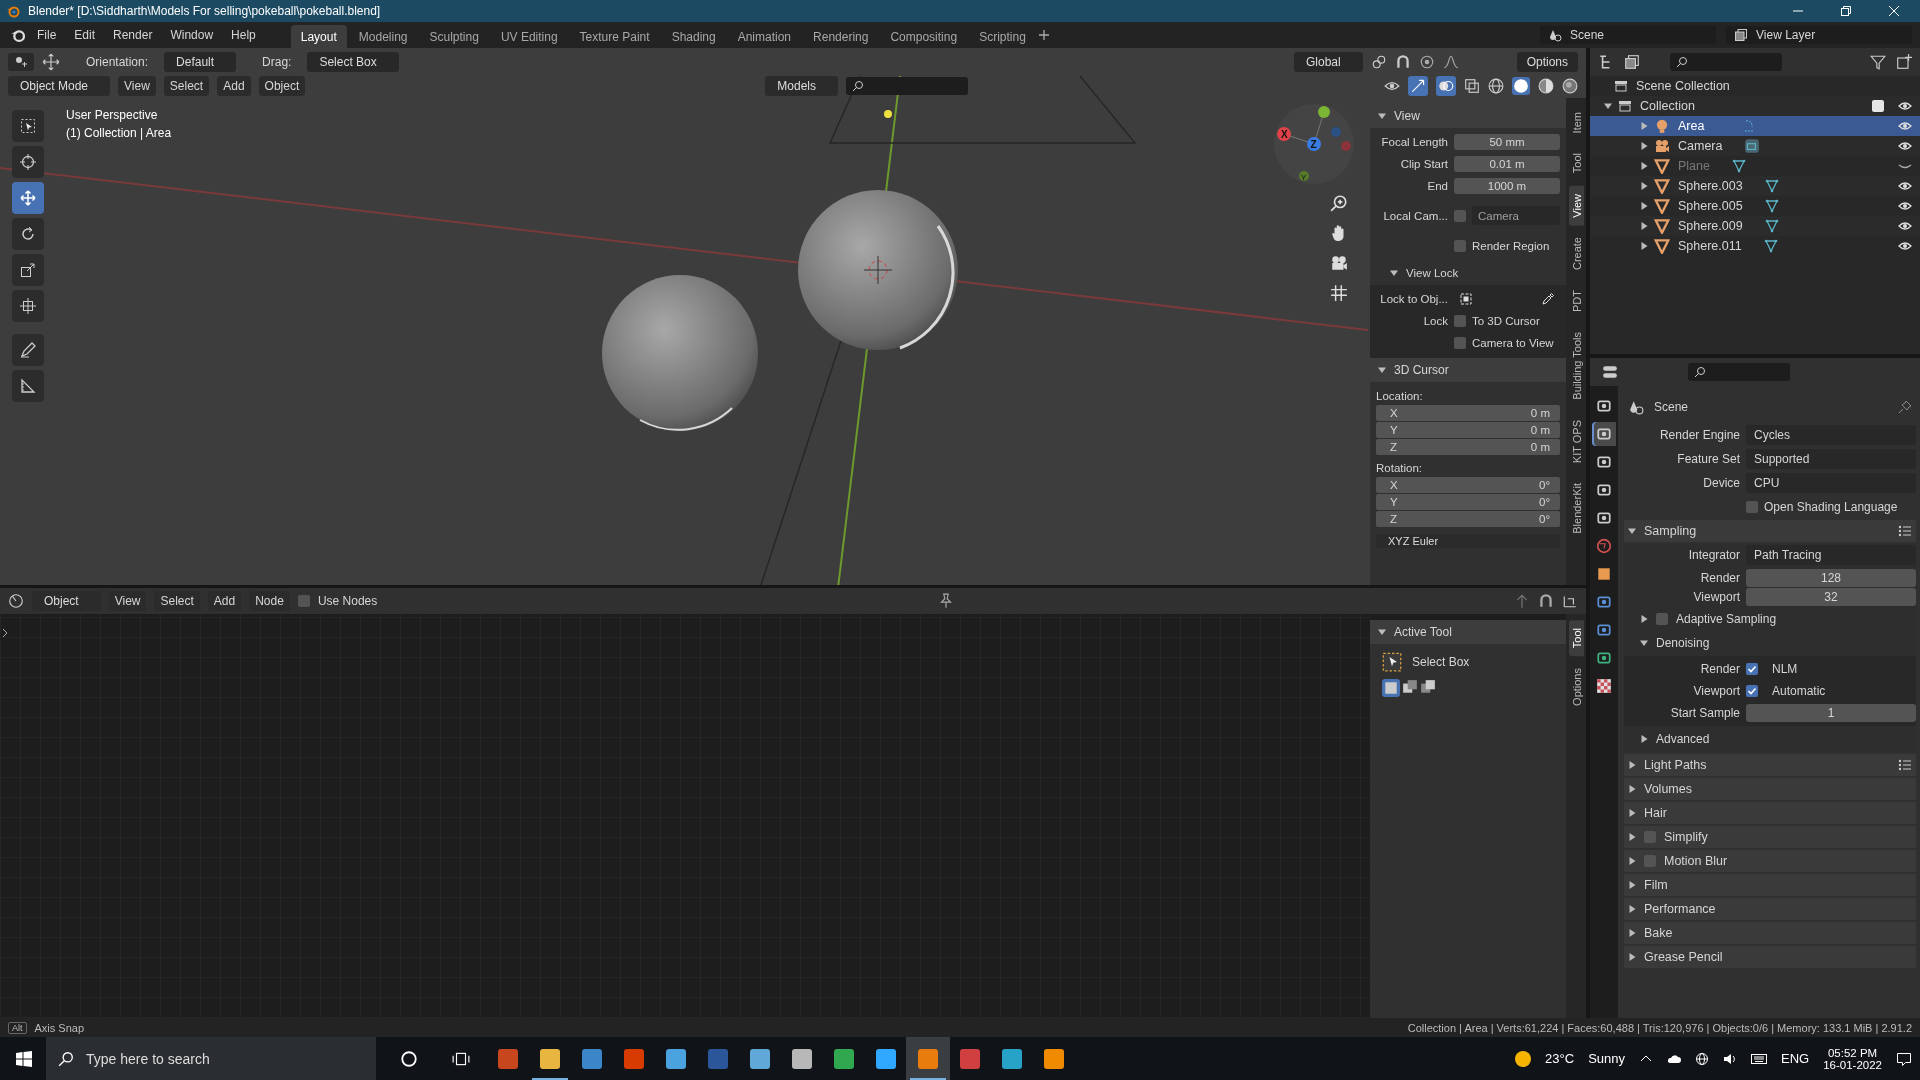  Describe the element at coordinates (801, 86) in the screenshot. I see `asset-library-dropdown: Models` at that location.